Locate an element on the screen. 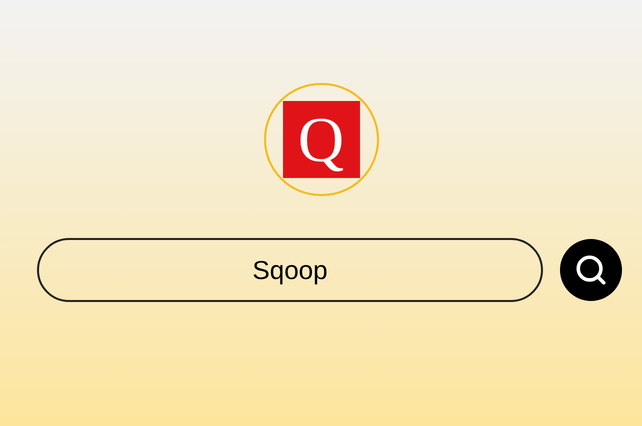 This screenshot has width=642, height=426. logo-letter: Q is located at coordinates (321, 140).